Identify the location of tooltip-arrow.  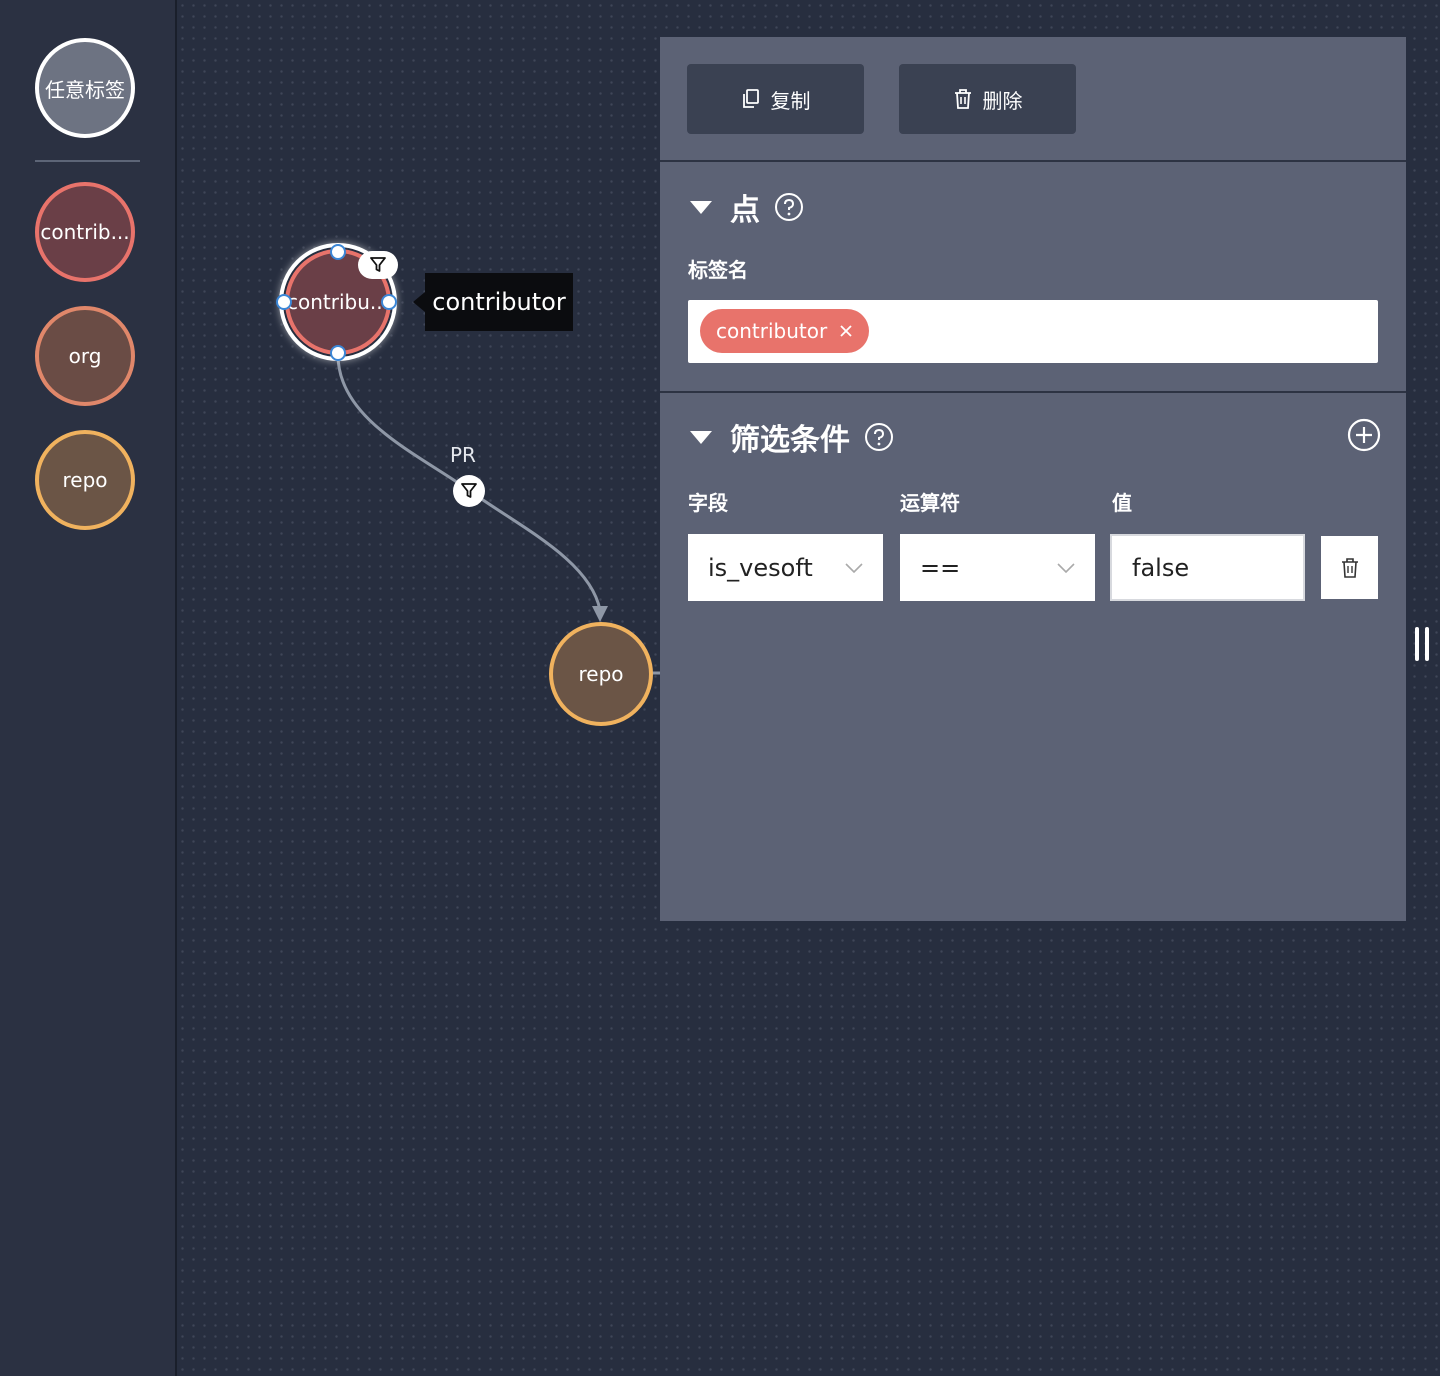
(419, 302).